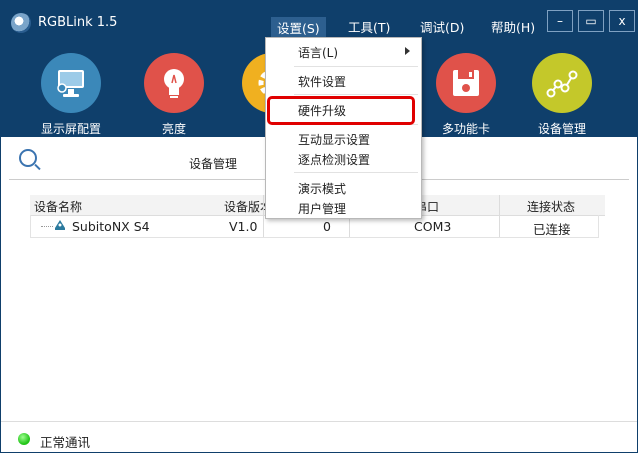 The height and width of the screenshot is (453, 638). Describe the element at coordinates (322, 208) in the screenshot. I see `menu-item-user-management: 用户管理` at that location.